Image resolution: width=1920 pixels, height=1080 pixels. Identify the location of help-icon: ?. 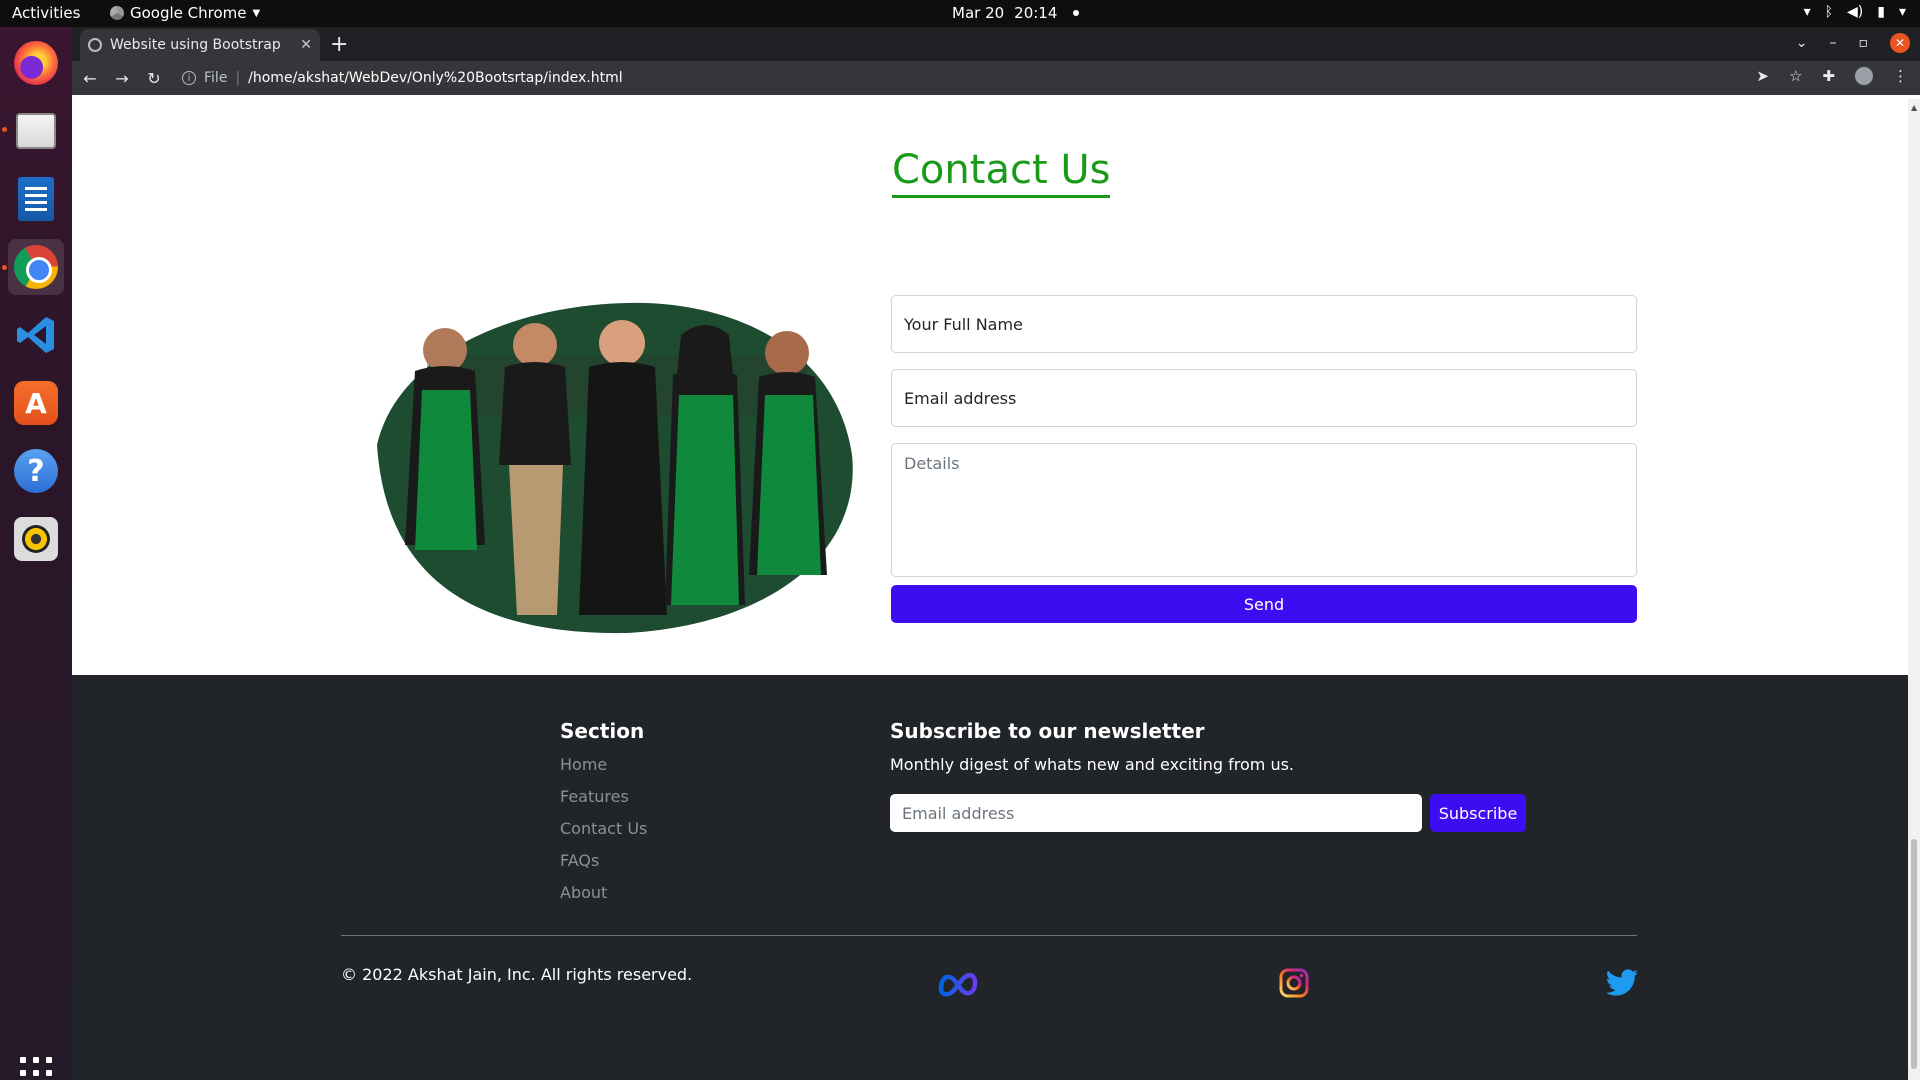
(36, 471).